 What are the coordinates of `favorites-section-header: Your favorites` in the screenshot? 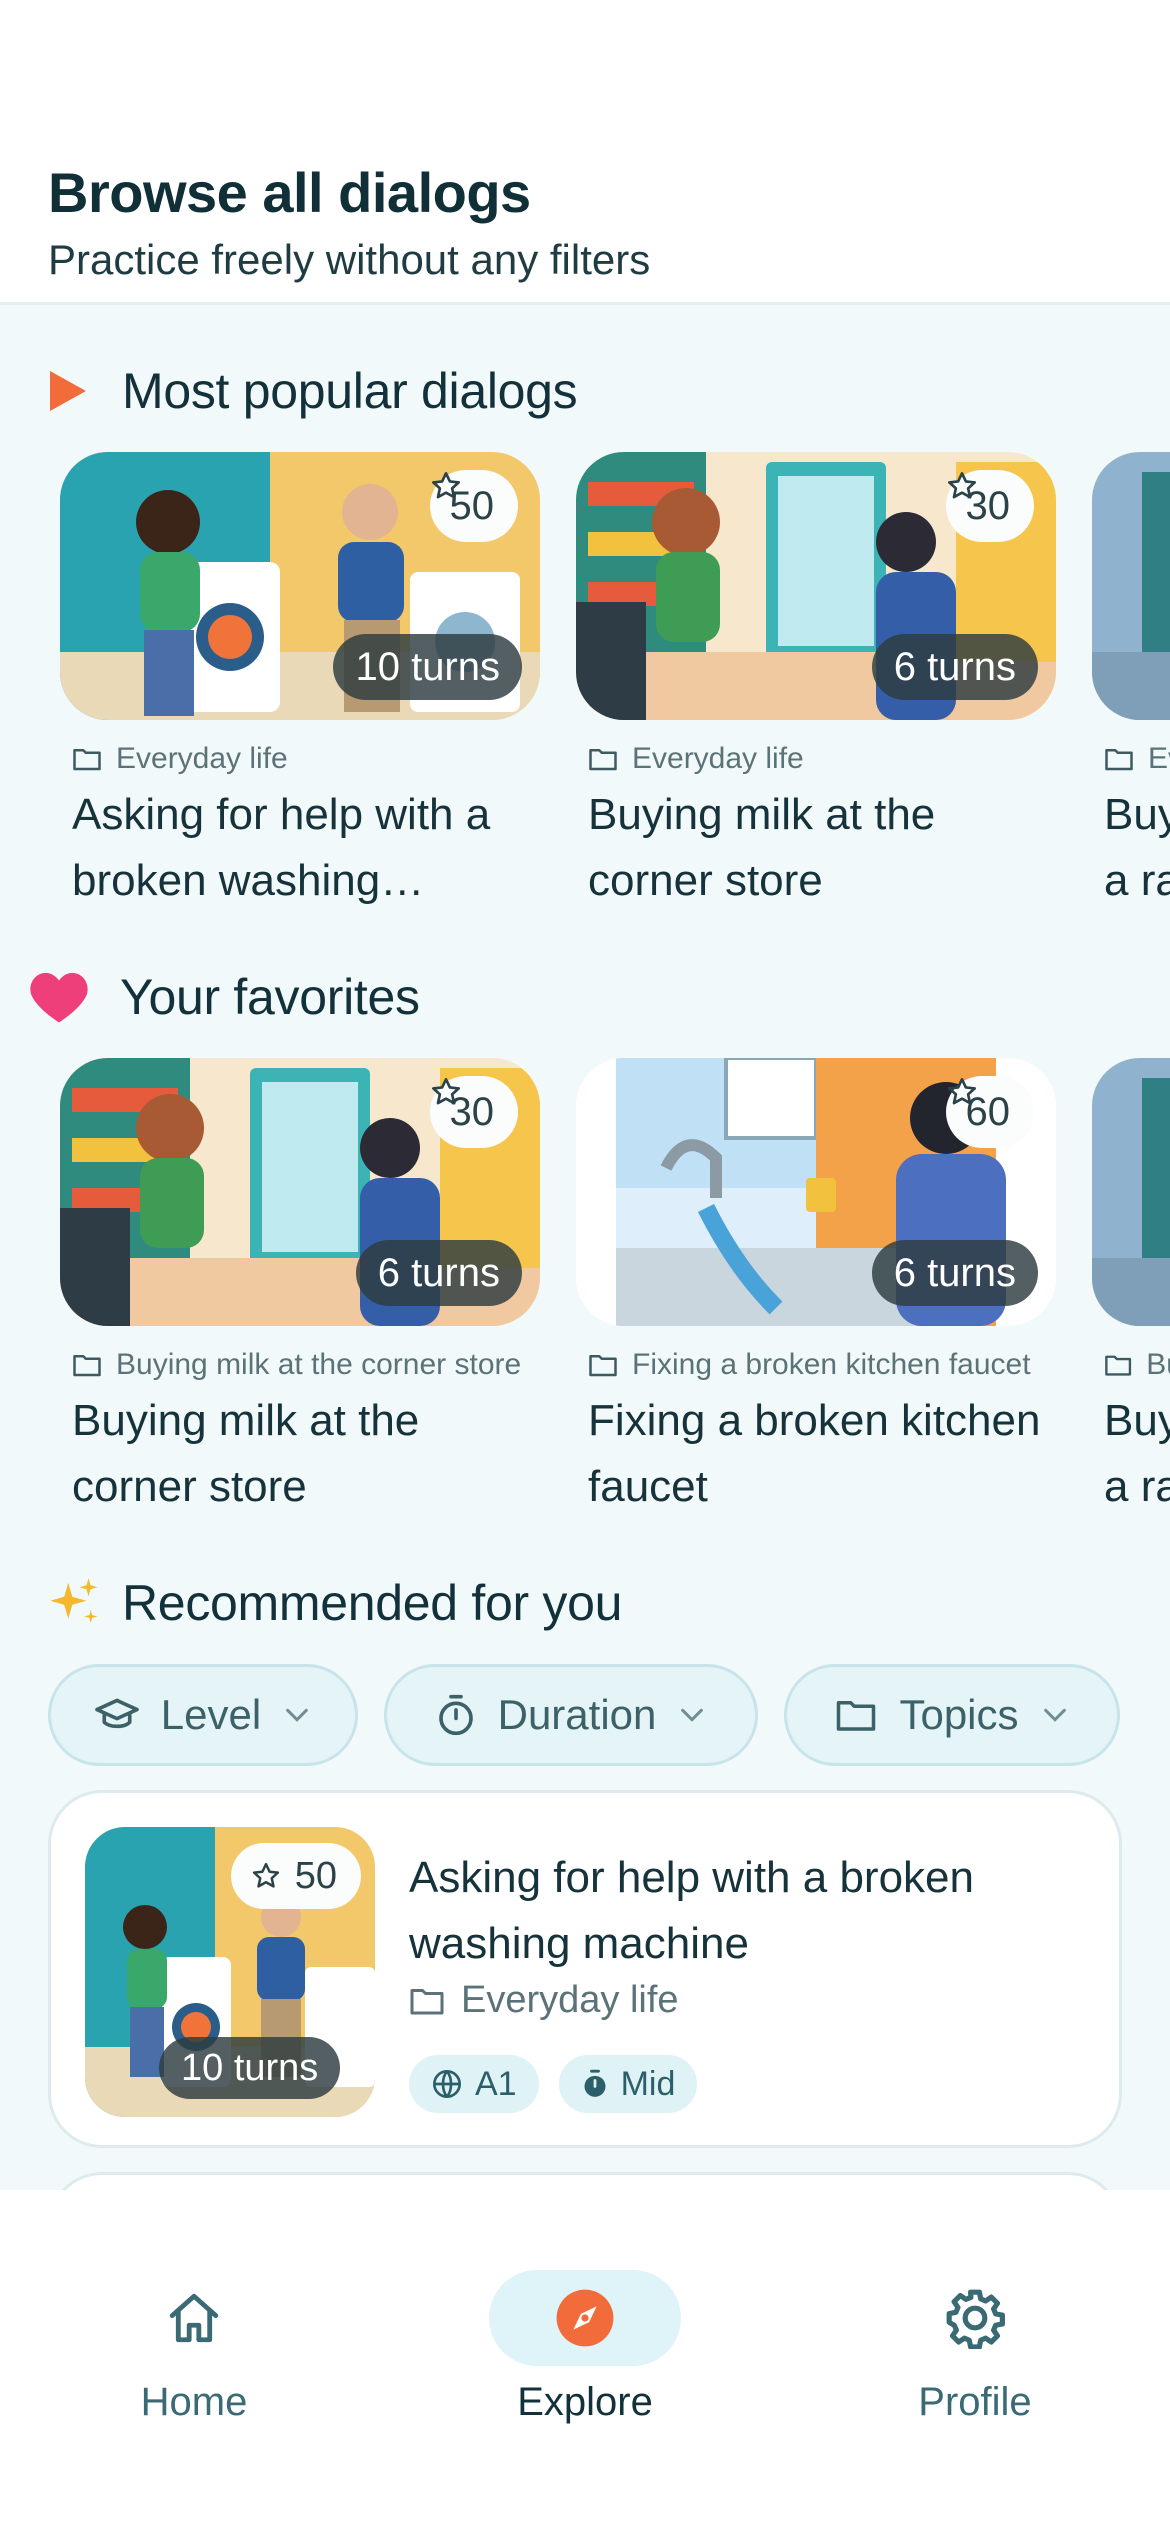 It's located at (210, 997).